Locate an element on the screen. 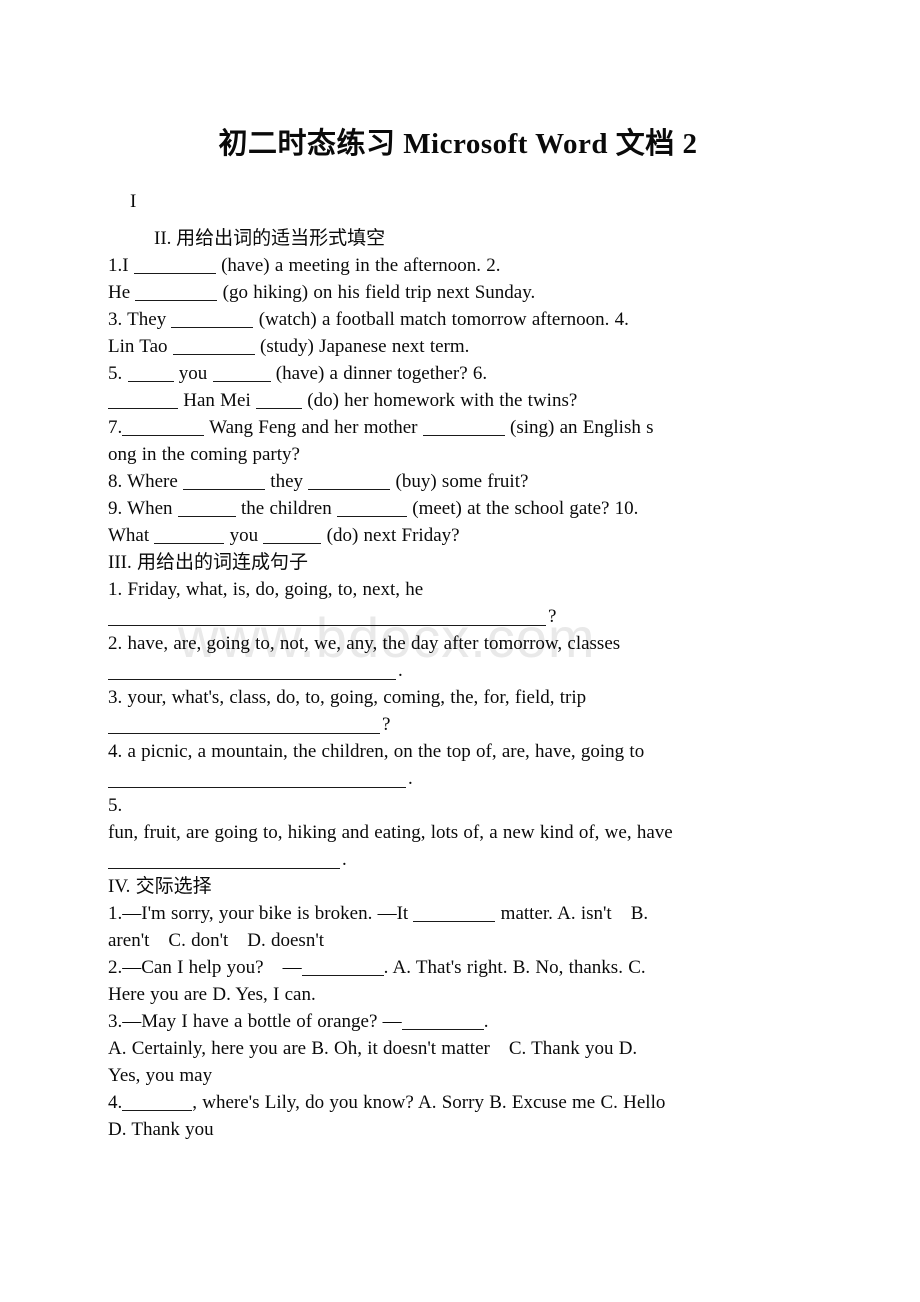  line-text: (do) next Friday? is located at coordinates (390, 536).